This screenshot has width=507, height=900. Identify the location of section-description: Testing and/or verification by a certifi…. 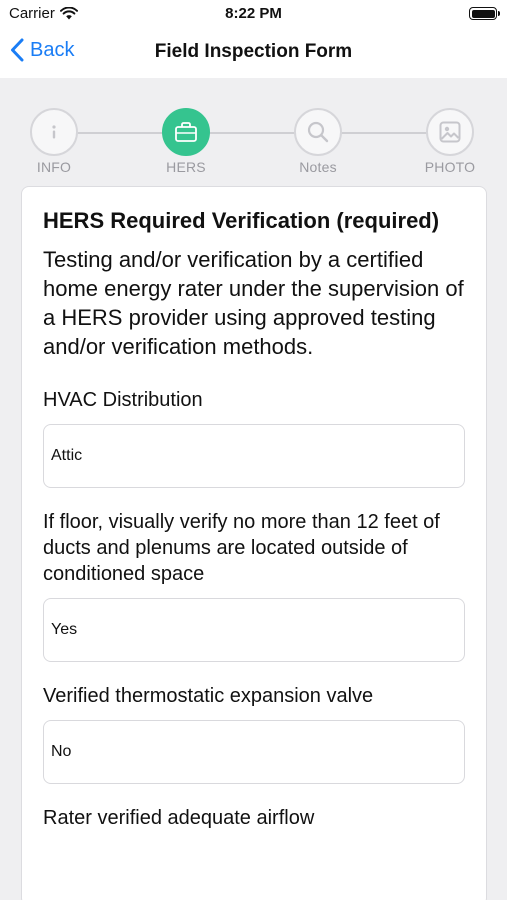
(253, 303).